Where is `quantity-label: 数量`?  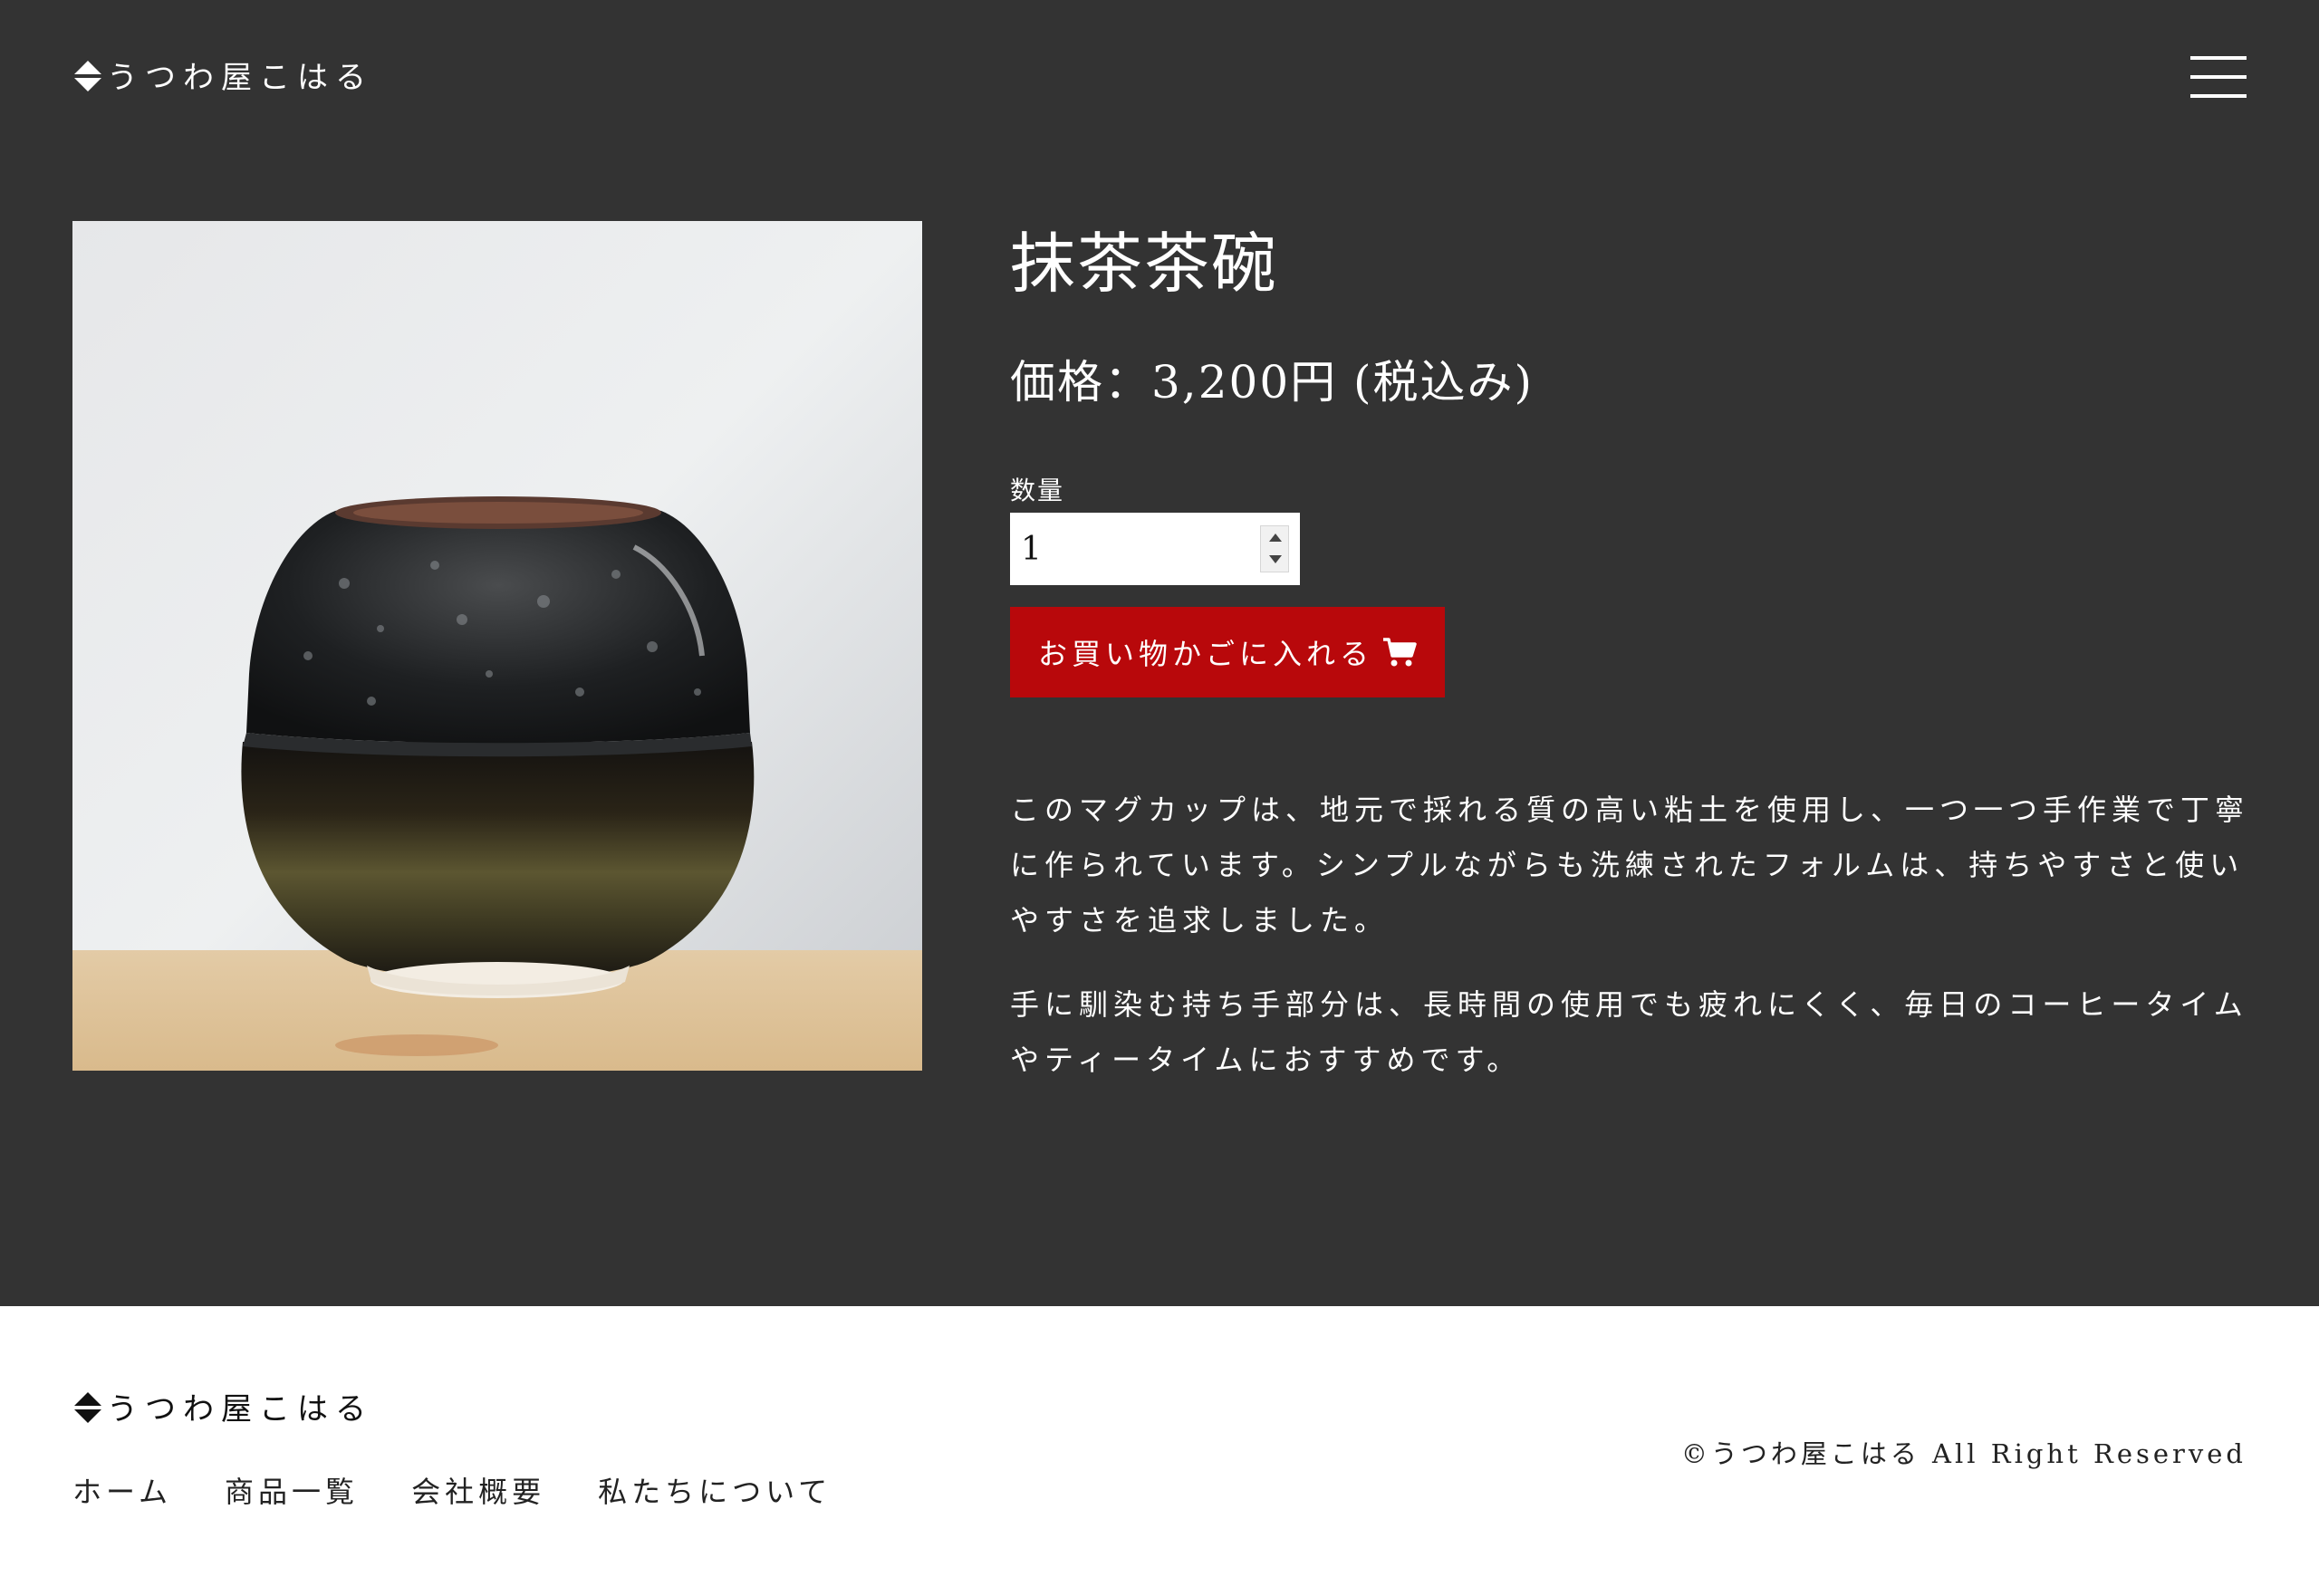 quantity-label: 数量 is located at coordinates (1037, 490).